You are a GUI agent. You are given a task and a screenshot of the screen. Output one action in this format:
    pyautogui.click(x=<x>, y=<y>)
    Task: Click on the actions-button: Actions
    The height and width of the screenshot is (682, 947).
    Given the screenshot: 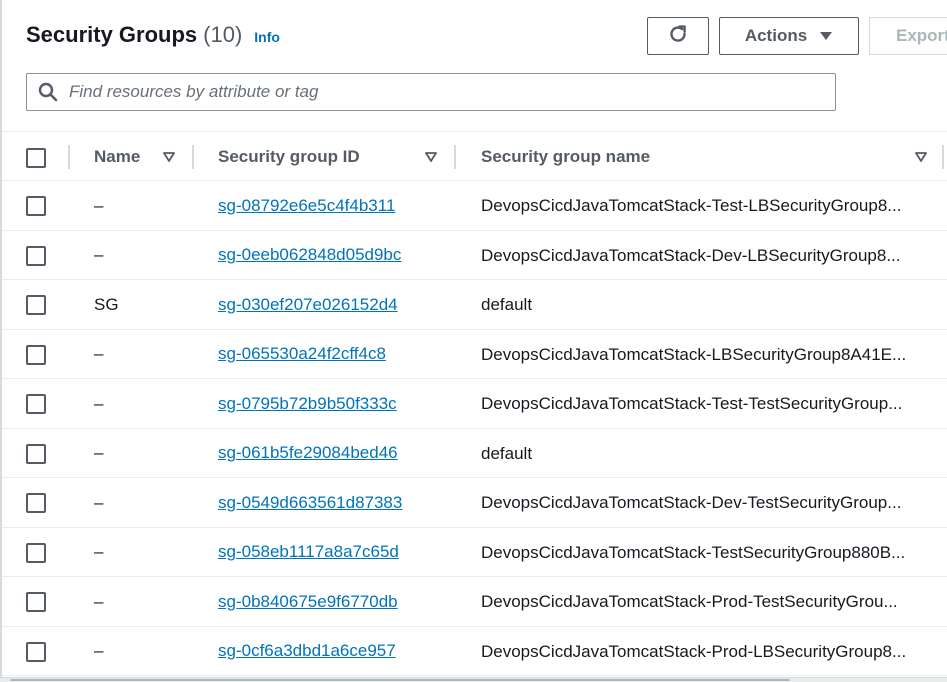 What is the action you would take?
    pyautogui.click(x=789, y=36)
    